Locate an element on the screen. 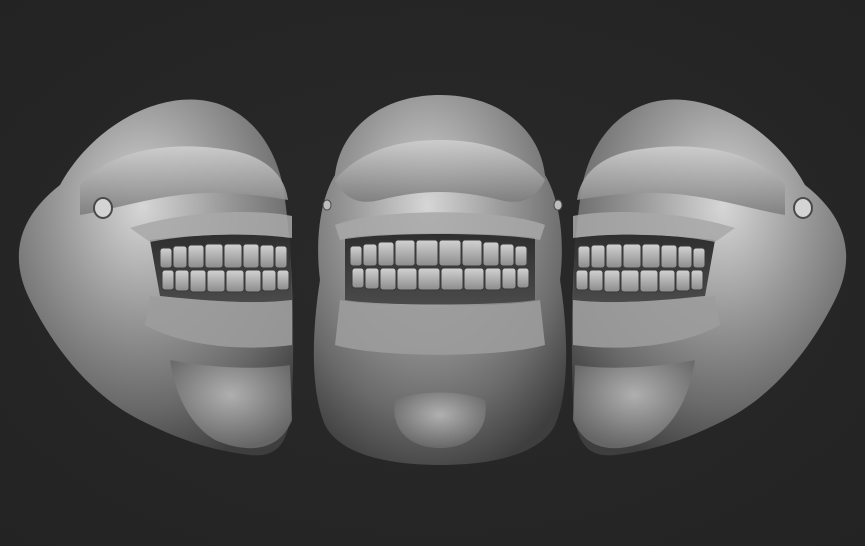 This screenshot has width=865, height=546. right-eye is located at coordinates (558, 205).